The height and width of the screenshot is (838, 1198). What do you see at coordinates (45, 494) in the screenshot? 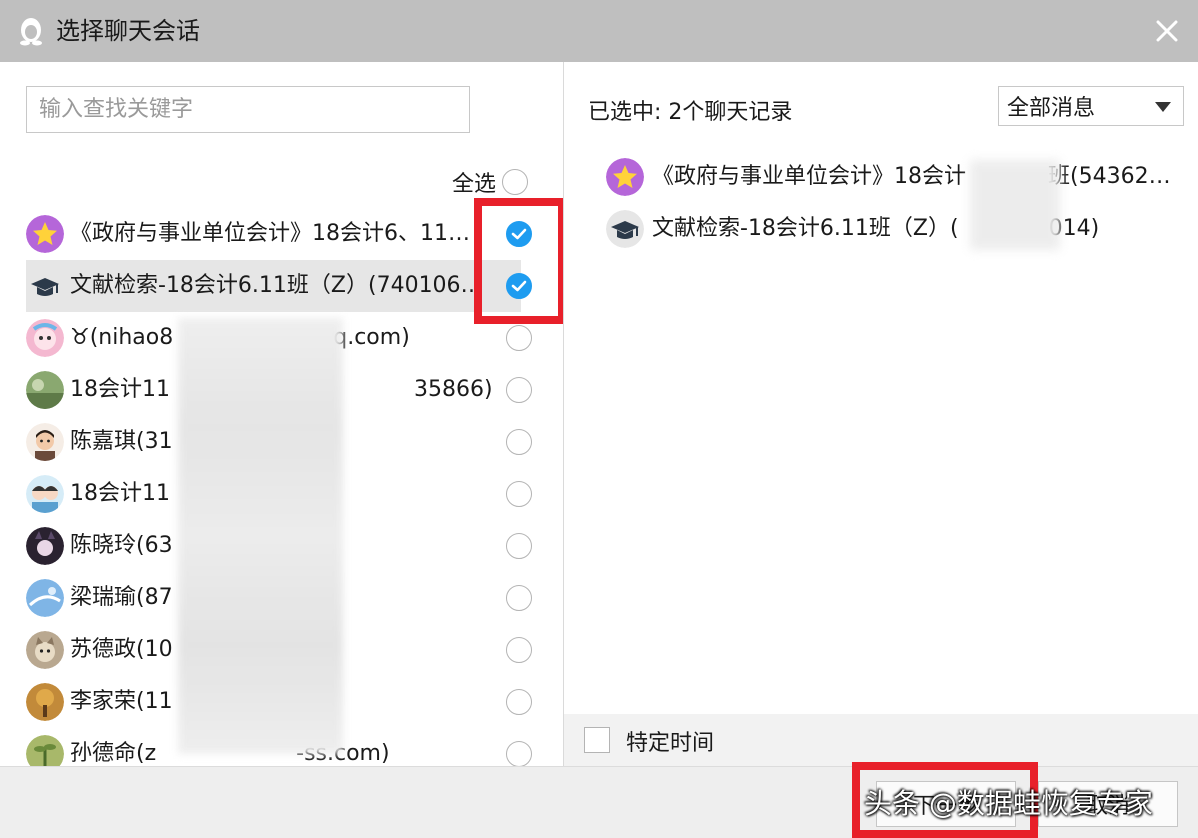
I see `couple-avatar` at bounding box center [45, 494].